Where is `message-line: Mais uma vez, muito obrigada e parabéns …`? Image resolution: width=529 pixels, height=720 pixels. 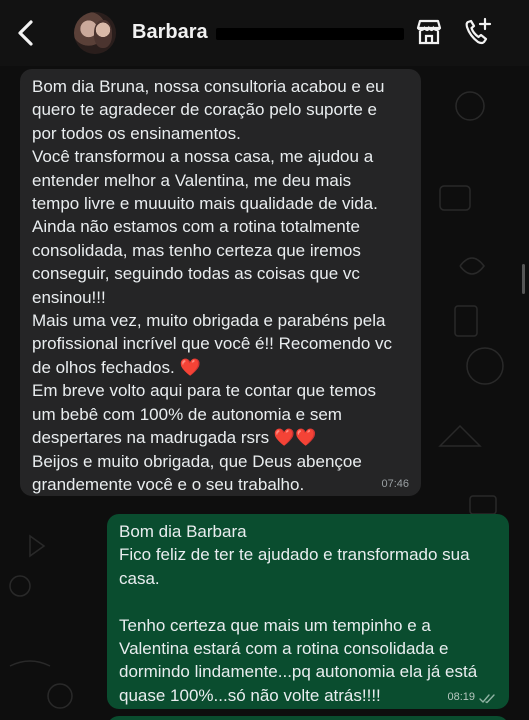 message-line: Mais uma vez, muito obrigada e parabéns … is located at coordinates (209, 321).